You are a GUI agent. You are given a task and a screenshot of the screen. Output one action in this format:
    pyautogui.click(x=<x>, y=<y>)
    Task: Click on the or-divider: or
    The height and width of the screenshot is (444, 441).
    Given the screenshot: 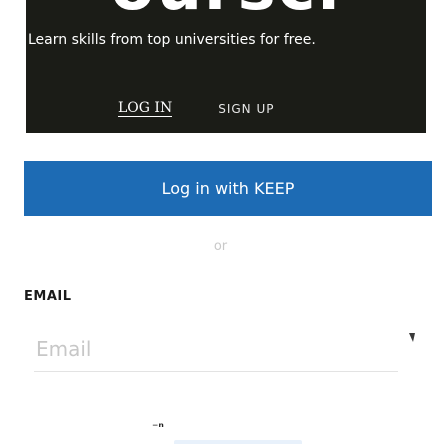 What is the action you would take?
    pyautogui.click(x=220, y=246)
    